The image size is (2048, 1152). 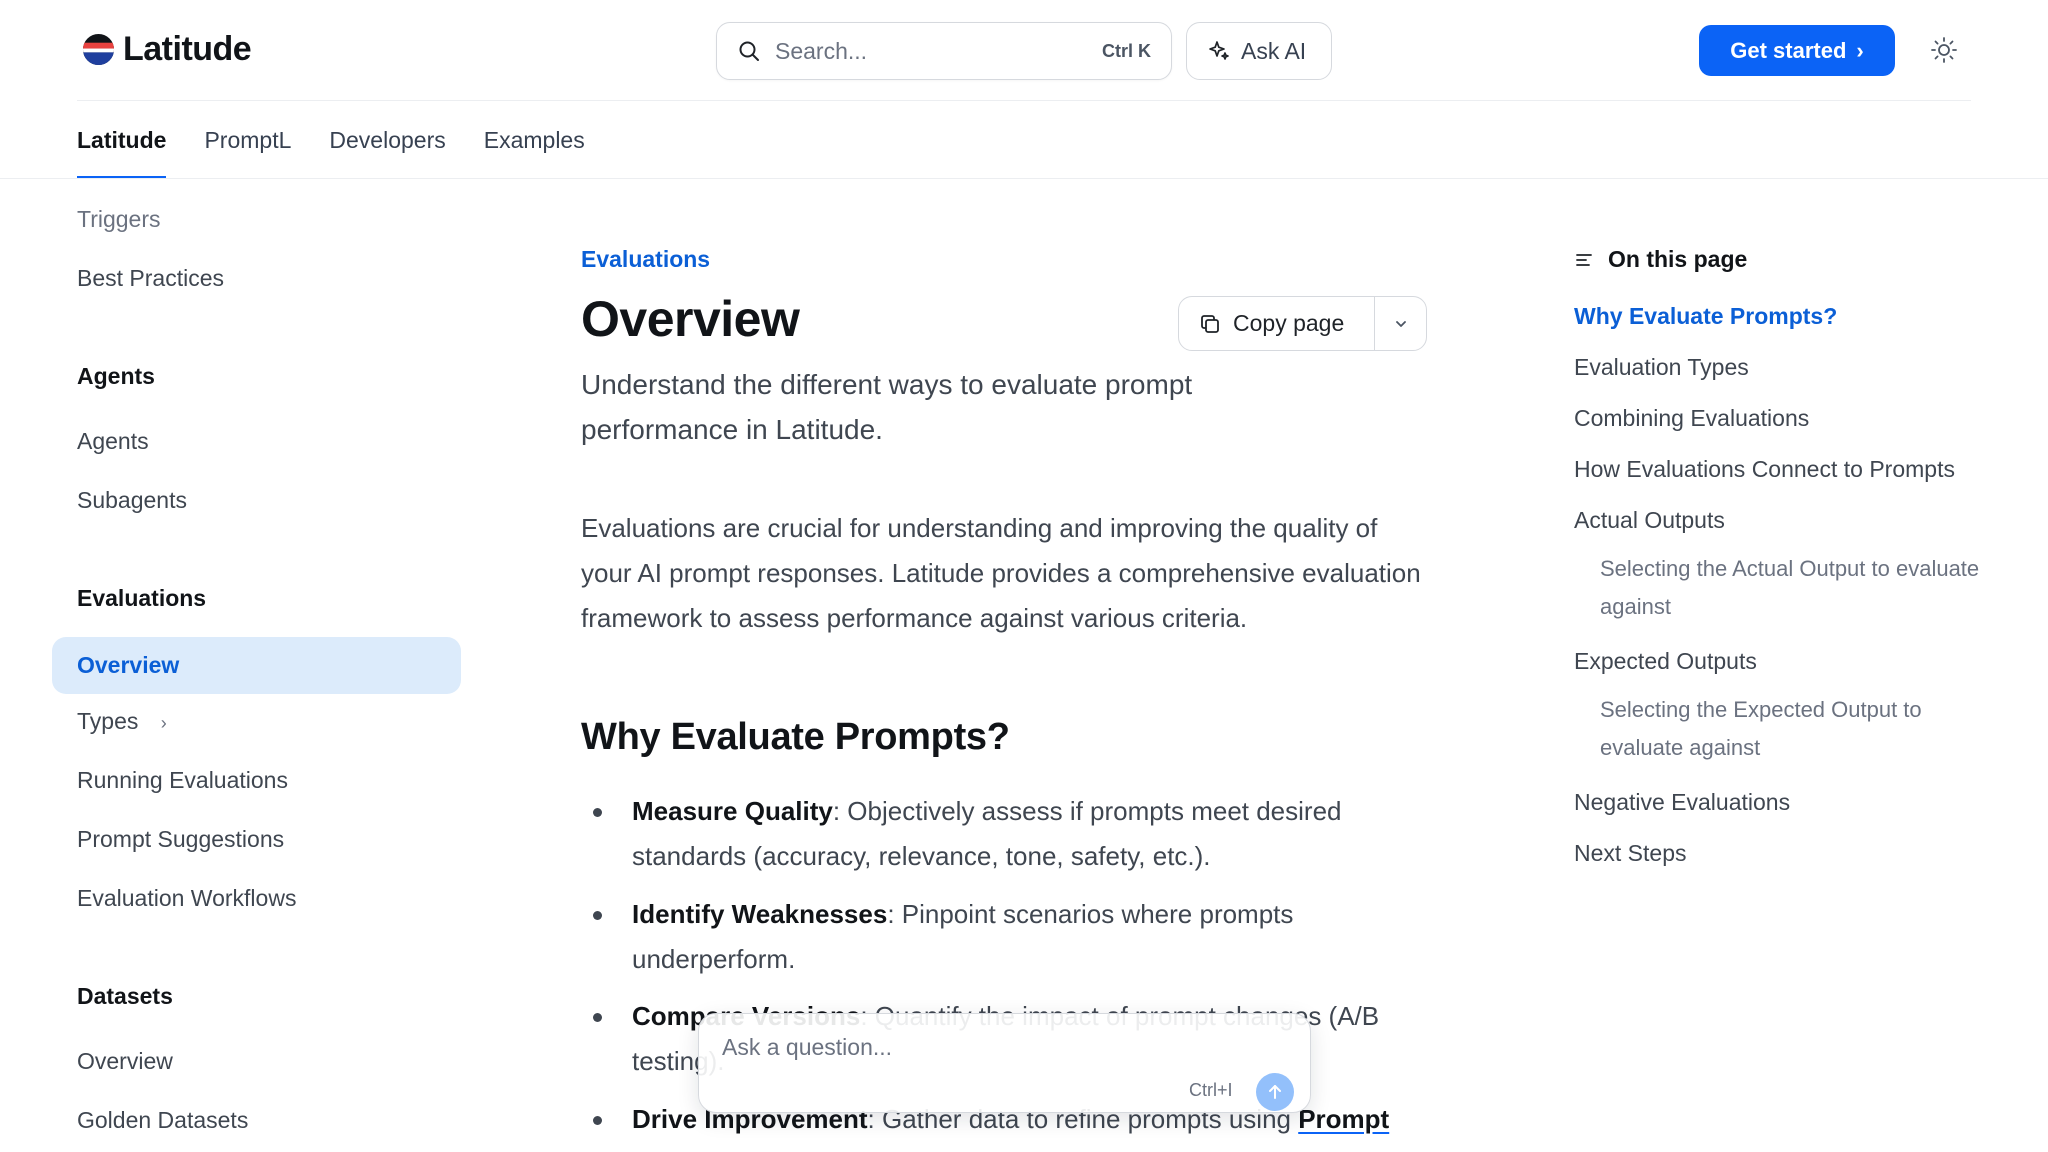 What do you see at coordinates (387, 139) in the screenshot?
I see `tab-developers: Developers` at bounding box center [387, 139].